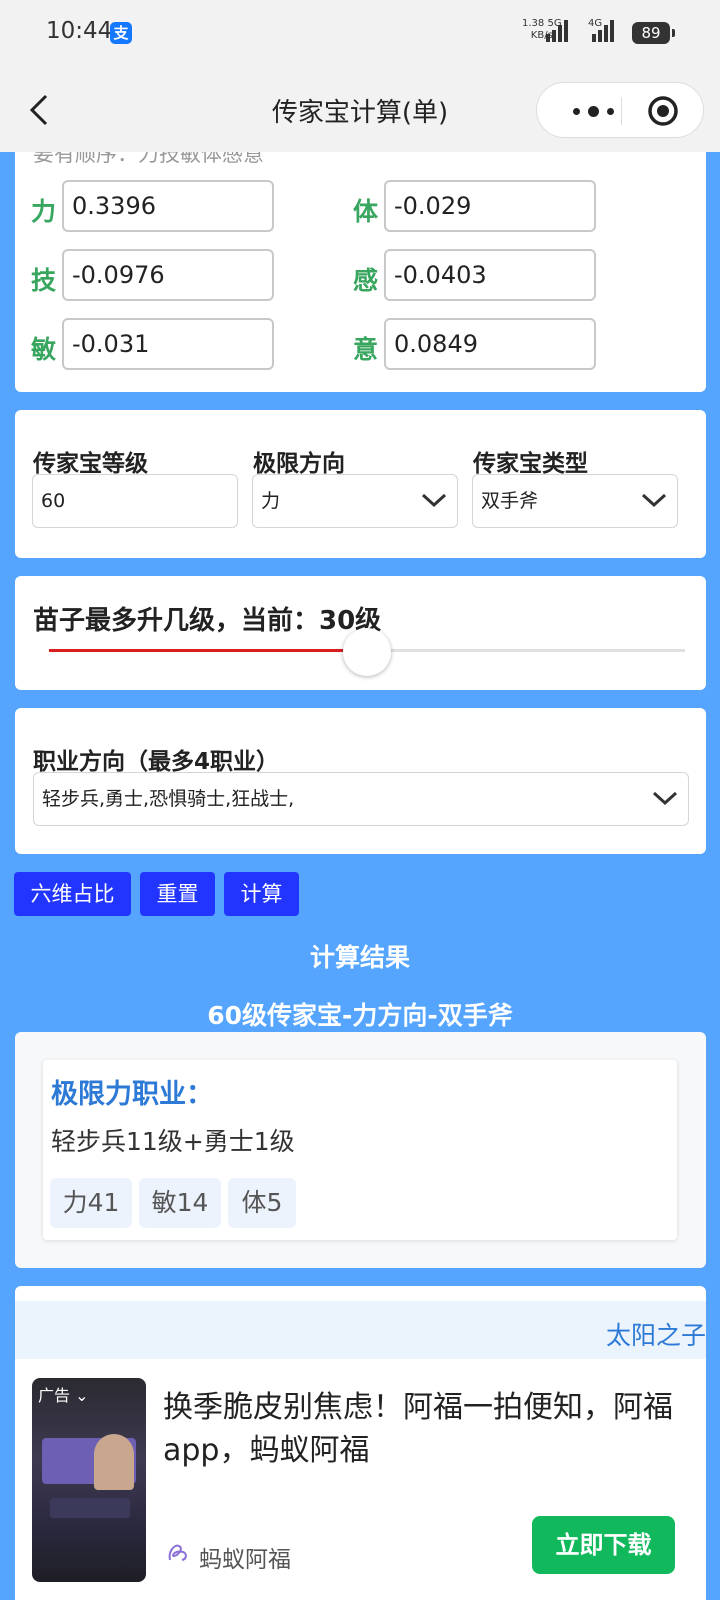 This screenshot has height=1600, width=720. Describe the element at coordinates (361, 799) in the screenshot. I see `jobs-select: 轻步兵,勇士,恐惧骑士,狂战士,` at that location.